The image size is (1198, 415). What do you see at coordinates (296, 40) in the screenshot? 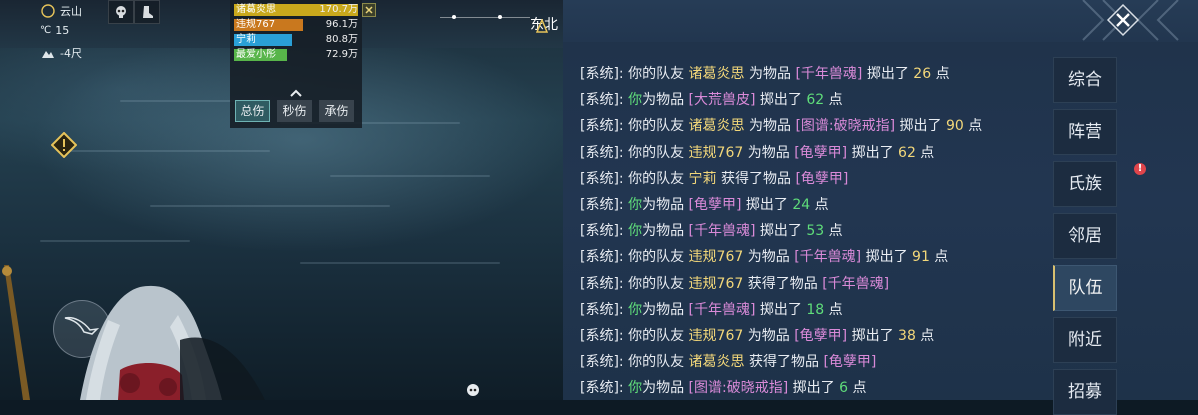
I see `damage-row: 宁莉 80.8万` at bounding box center [296, 40].